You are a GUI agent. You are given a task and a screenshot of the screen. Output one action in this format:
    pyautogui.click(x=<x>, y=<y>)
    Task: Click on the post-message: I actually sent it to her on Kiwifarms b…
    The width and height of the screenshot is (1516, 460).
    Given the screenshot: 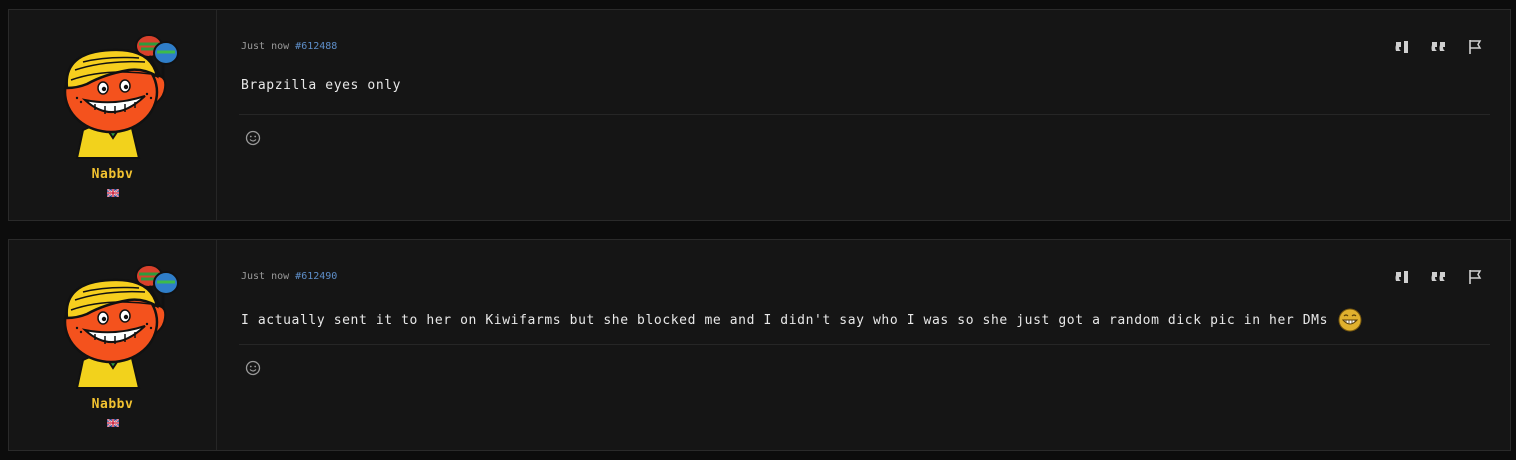 What is the action you would take?
    pyautogui.click(x=801, y=320)
    